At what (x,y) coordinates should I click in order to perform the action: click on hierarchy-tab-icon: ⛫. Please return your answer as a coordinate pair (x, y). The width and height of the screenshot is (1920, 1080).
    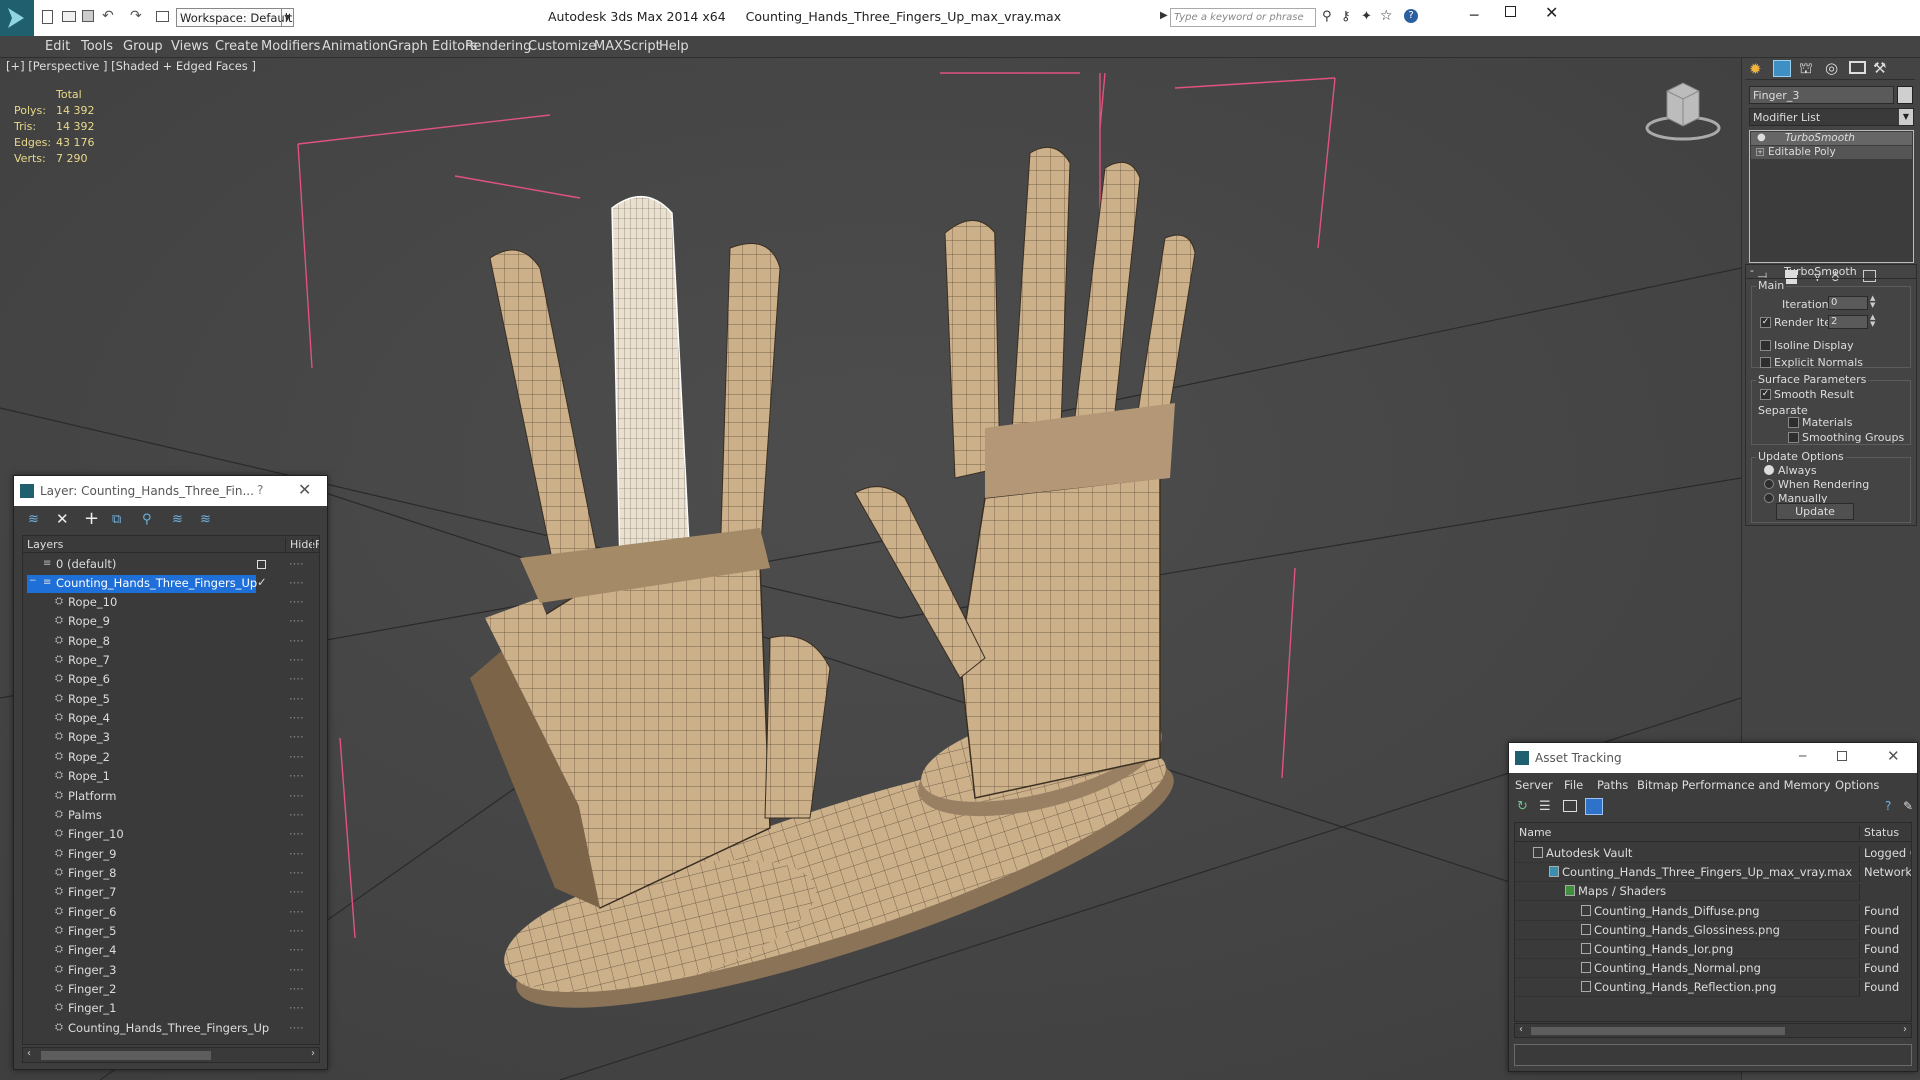
    Looking at the image, I should click on (1806, 69).